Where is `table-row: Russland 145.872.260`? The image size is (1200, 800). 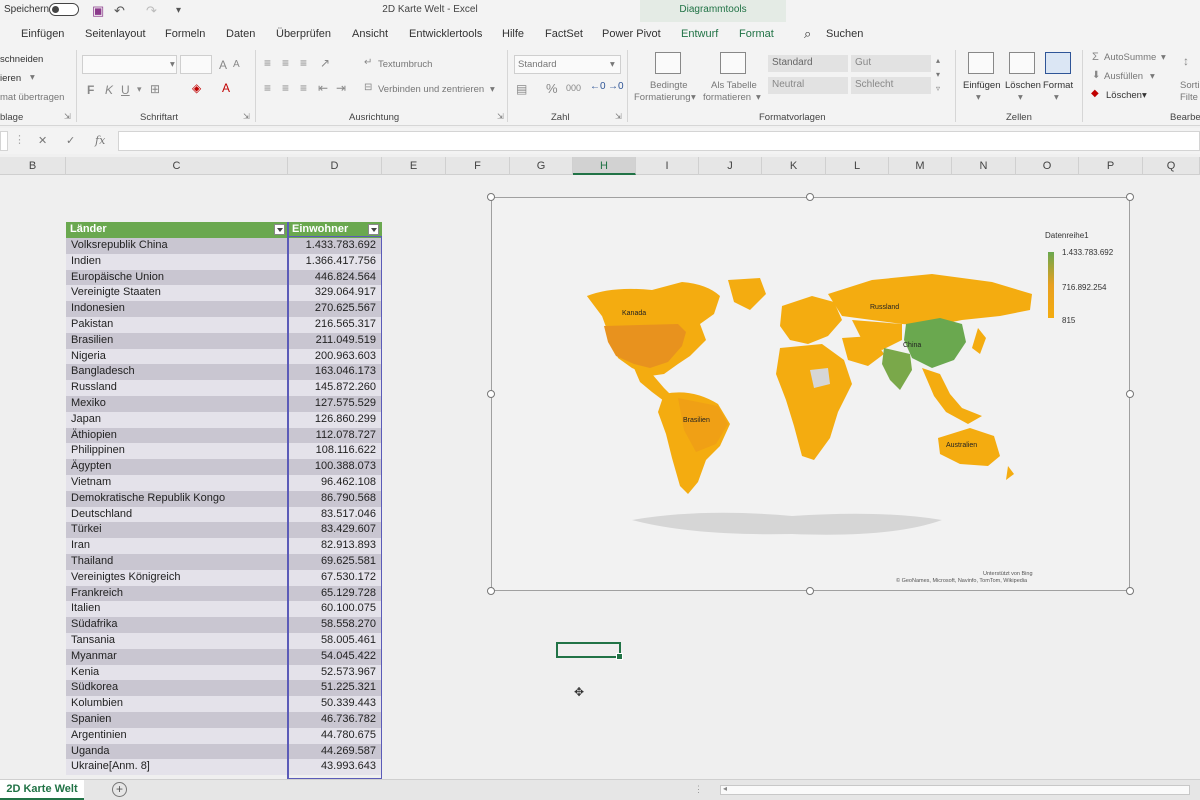
table-row: Russland 145.872.260 is located at coordinates (224, 388).